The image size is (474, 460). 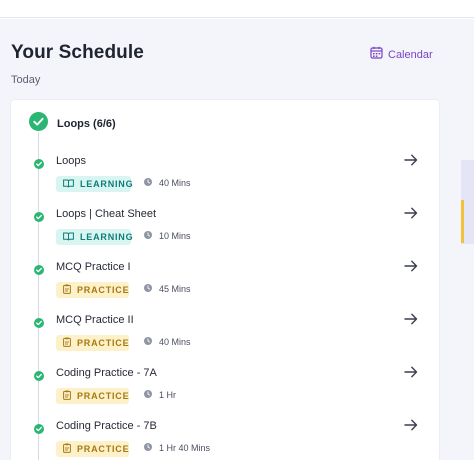 What do you see at coordinates (86, 124) in the screenshot?
I see `group-label: Loops (6/6)` at bounding box center [86, 124].